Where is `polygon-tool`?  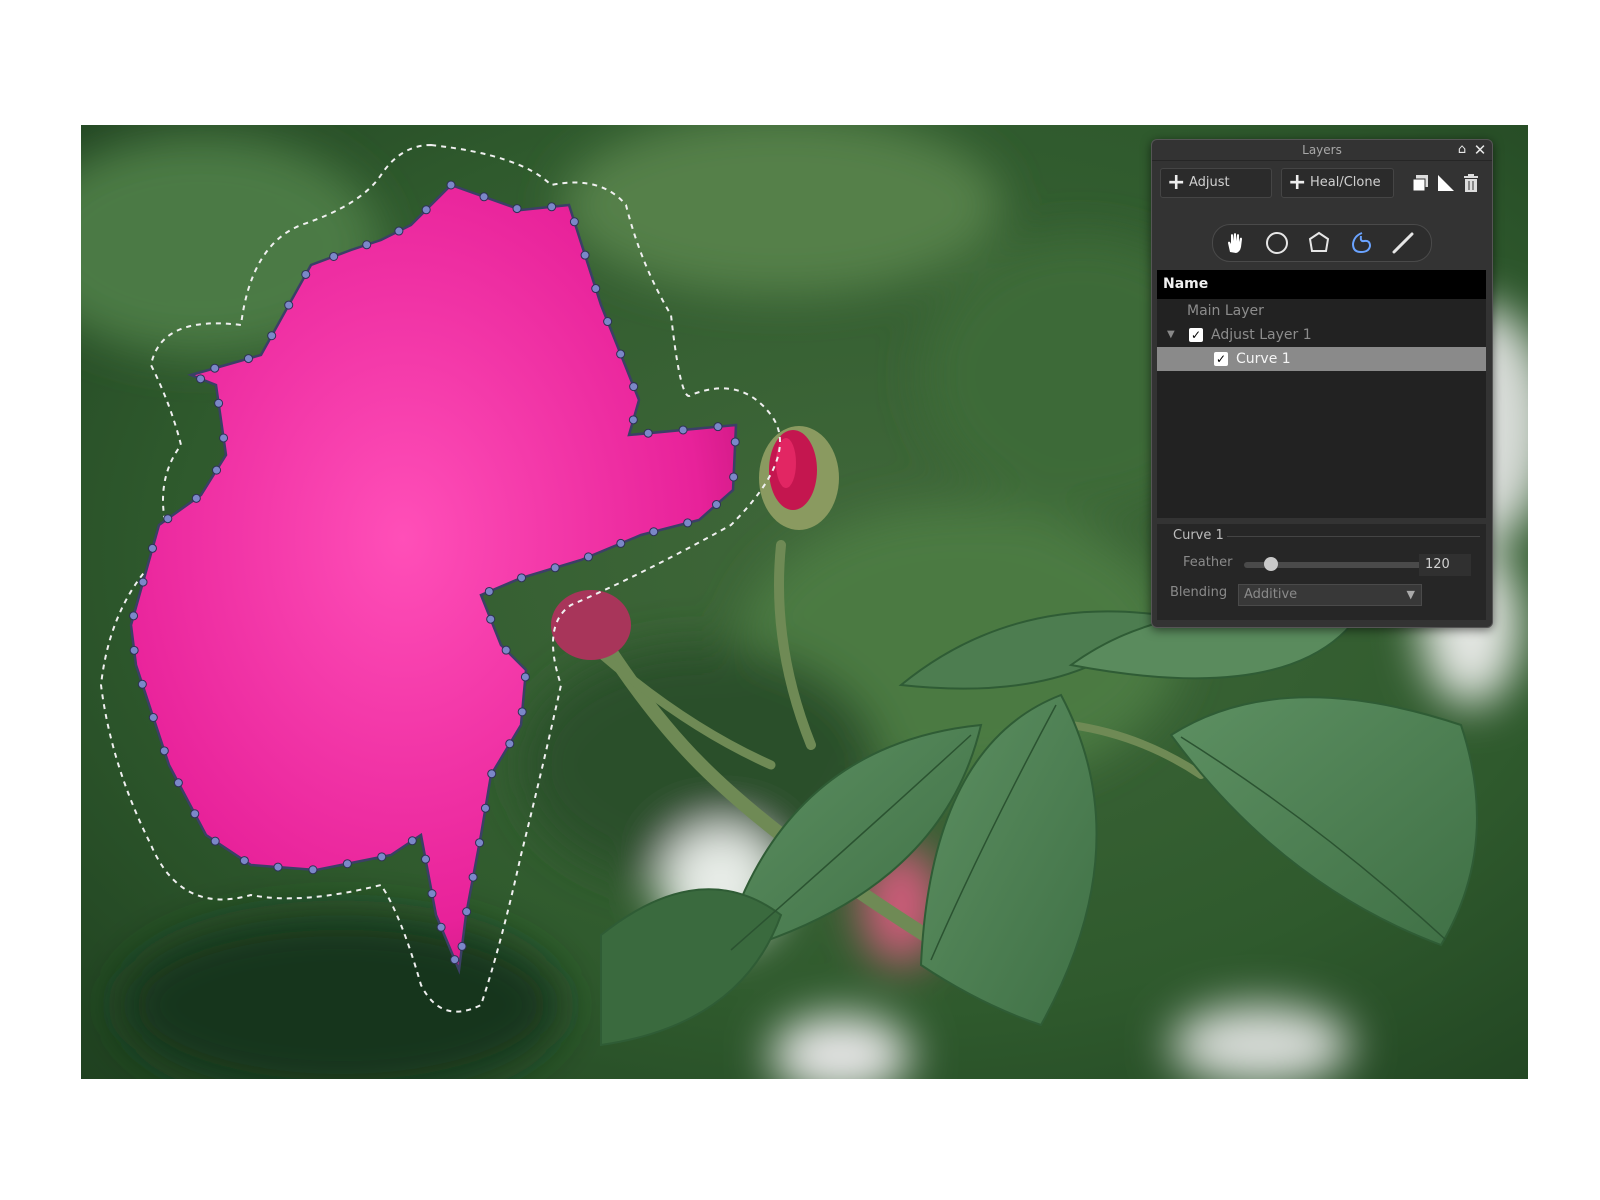 polygon-tool is located at coordinates (1319, 243).